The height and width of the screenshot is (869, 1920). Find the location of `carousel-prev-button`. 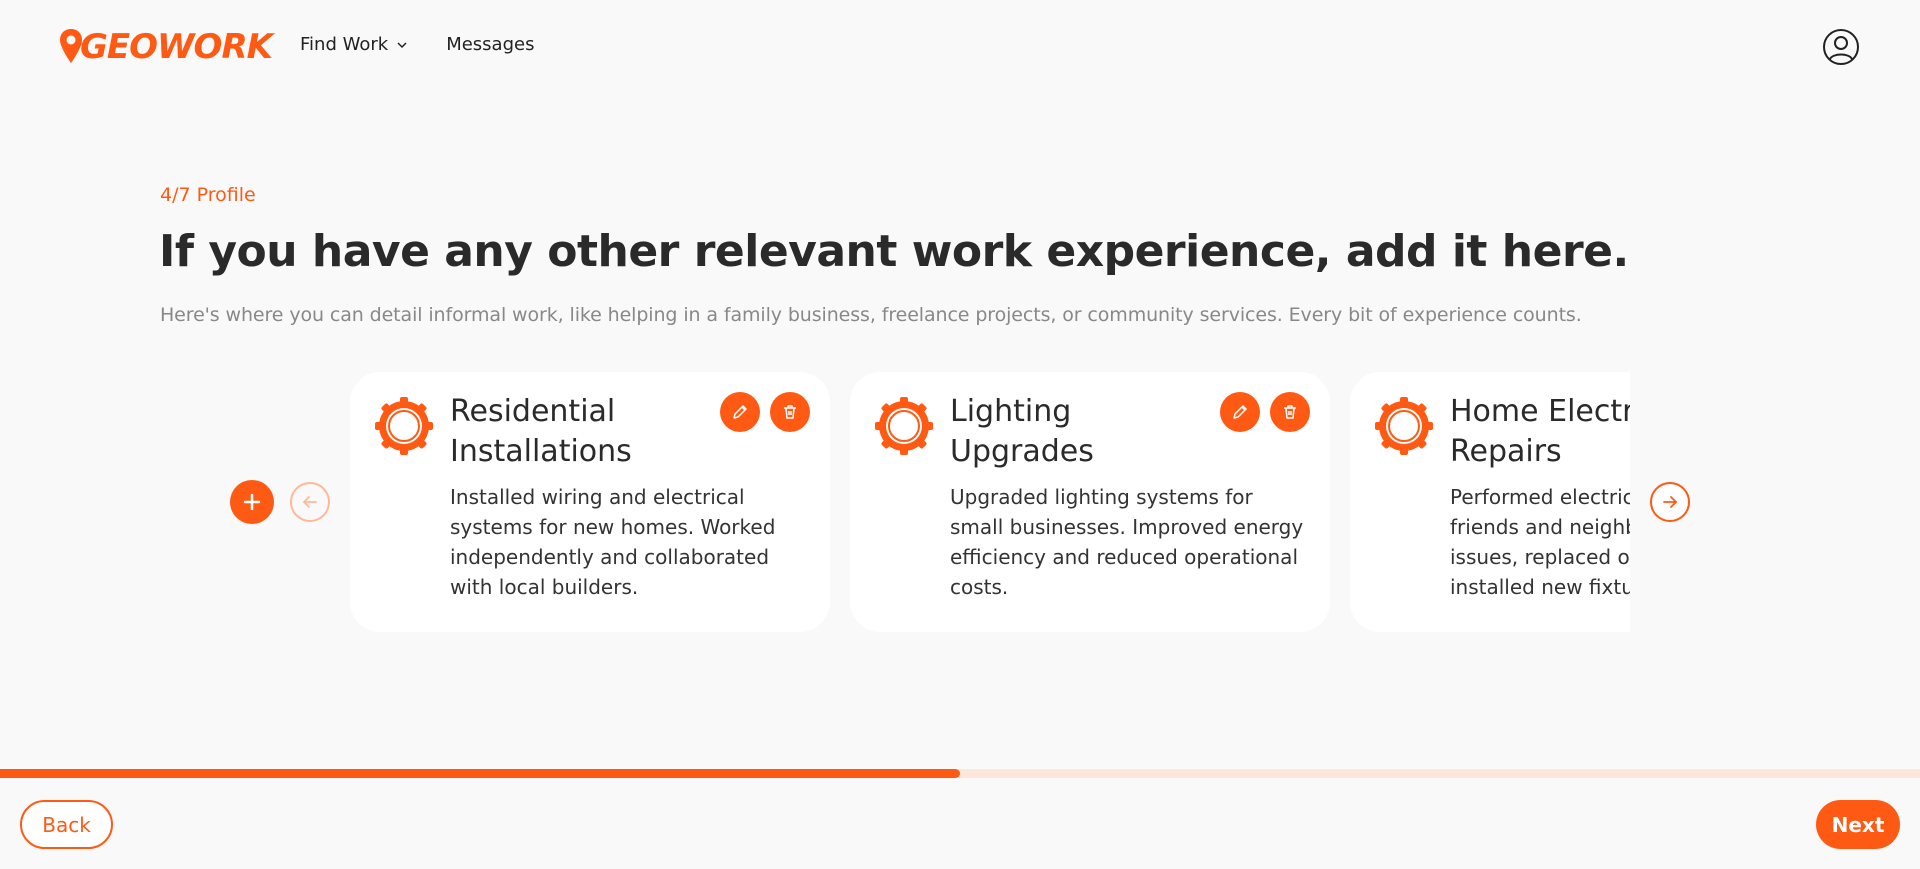

carousel-prev-button is located at coordinates (310, 502).